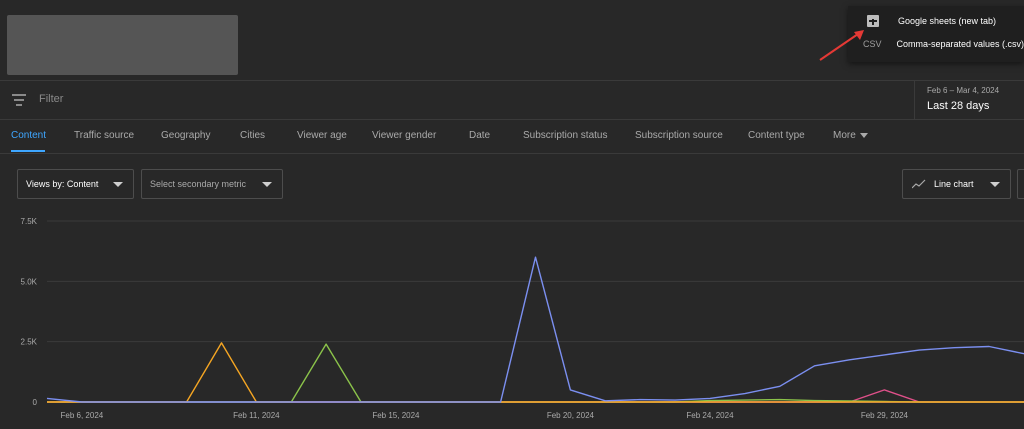  Describe the element at coordinates (322, 135) in the screenshot. I see `tab-viewer-age: Viewer age` at that location.